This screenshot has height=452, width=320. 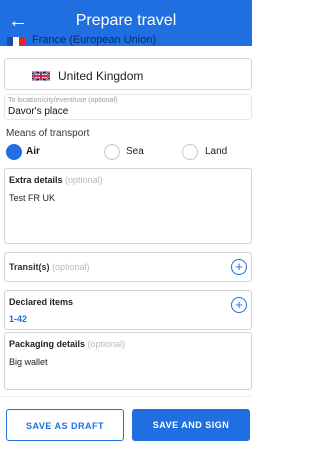 I want to click on add-transit-icon: +, so click(x=239, y=267).